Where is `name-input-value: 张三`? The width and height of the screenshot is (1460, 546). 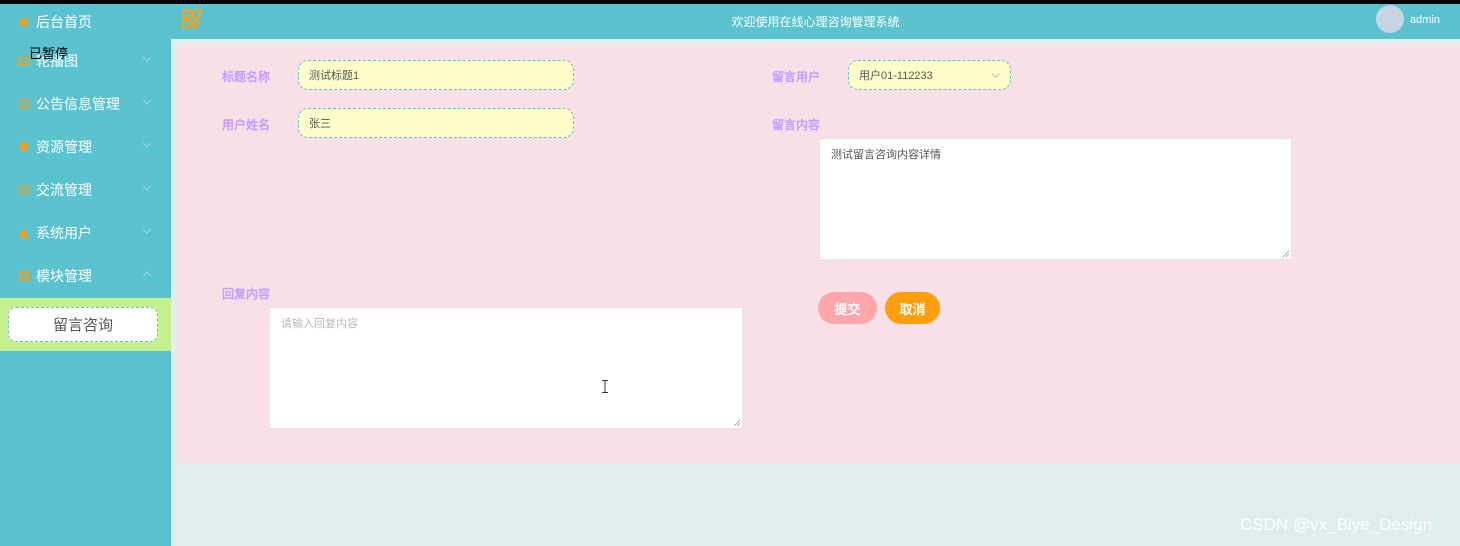
name-input-value: 张三 is located at coordinates (320, 124).